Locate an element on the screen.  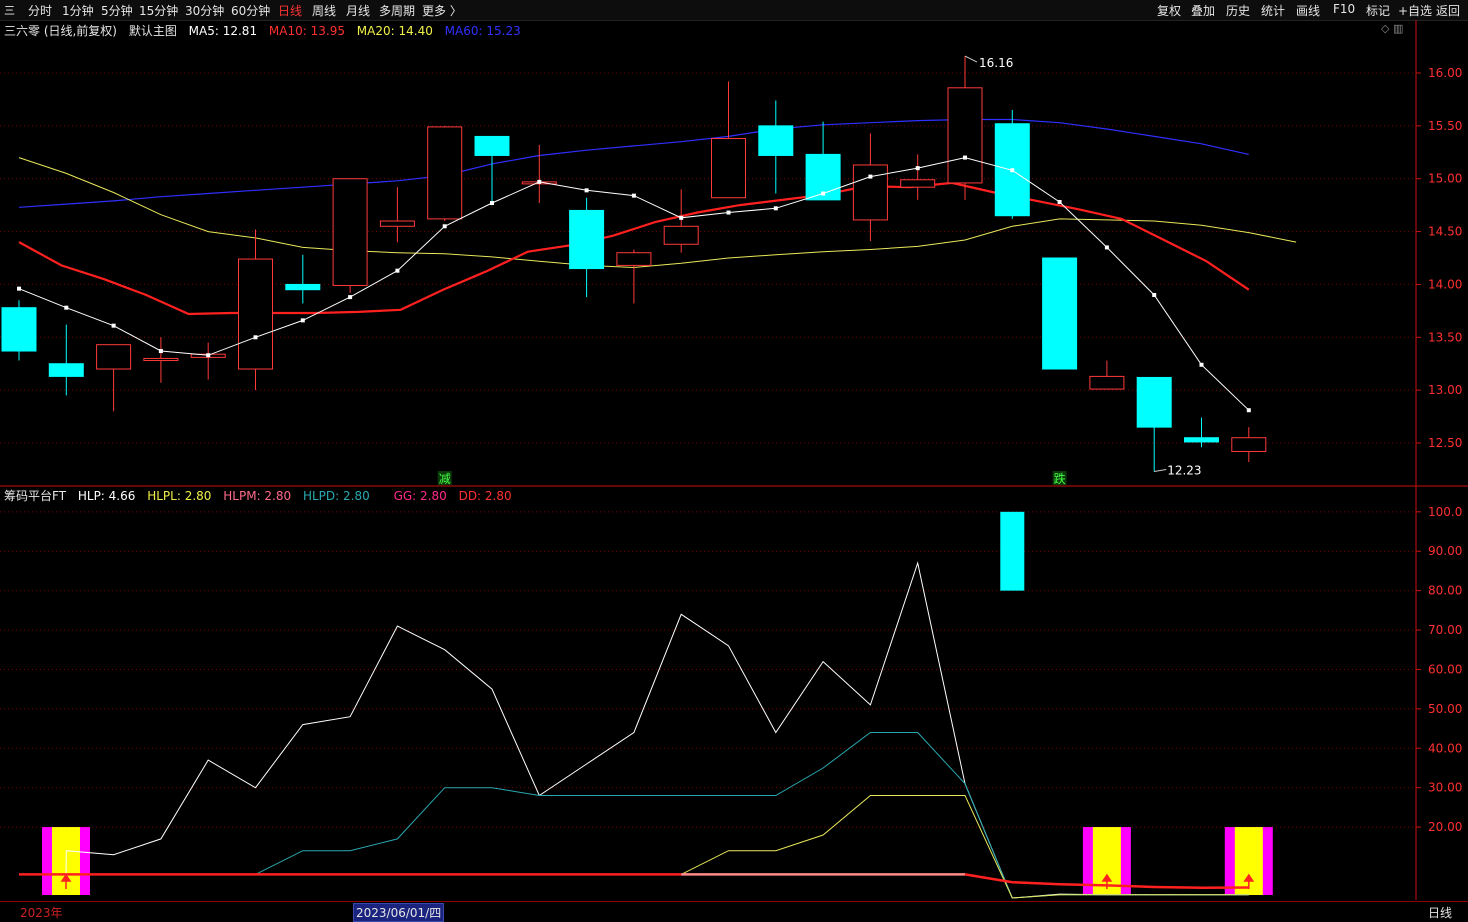
sub-tick-label: 90.00 is located at coordinates (1445, 551).